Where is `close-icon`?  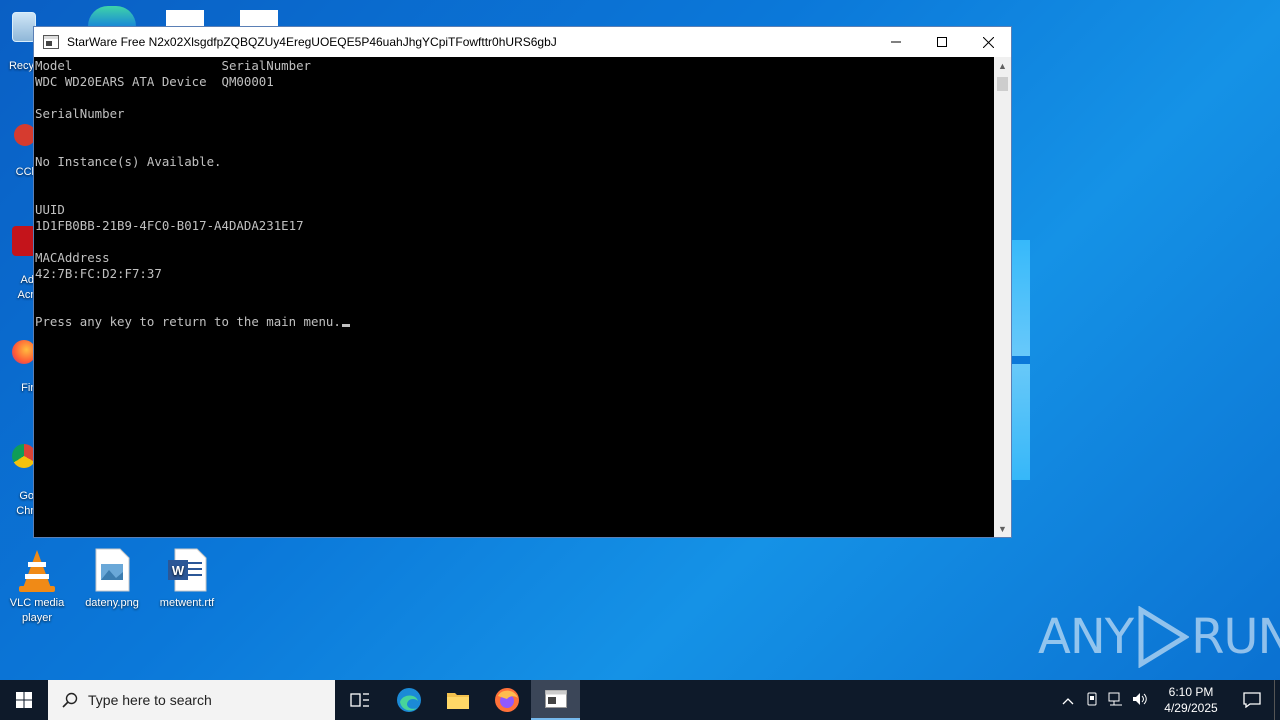
close-icon is located at coordinates (988, 42).